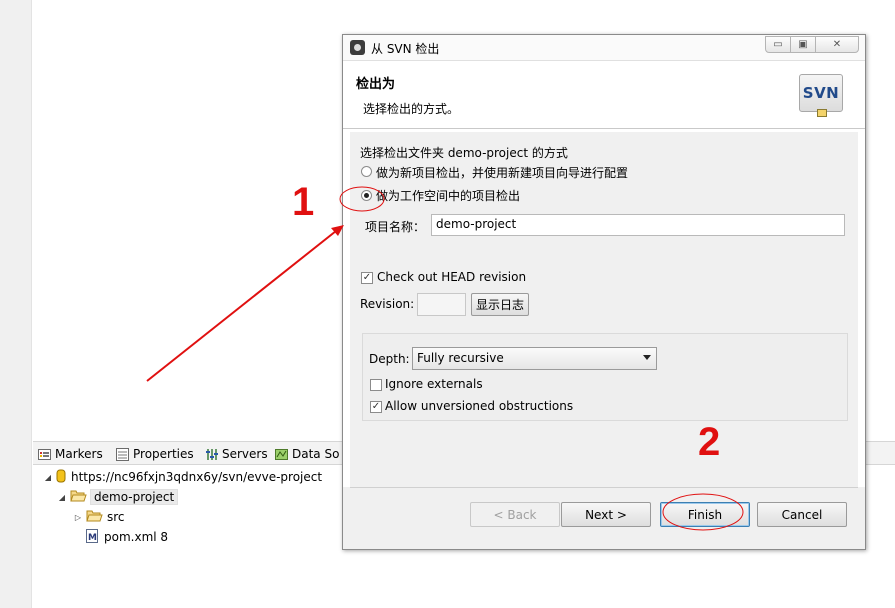  I want to click on tab-servers: Servers, so click(236, 454).